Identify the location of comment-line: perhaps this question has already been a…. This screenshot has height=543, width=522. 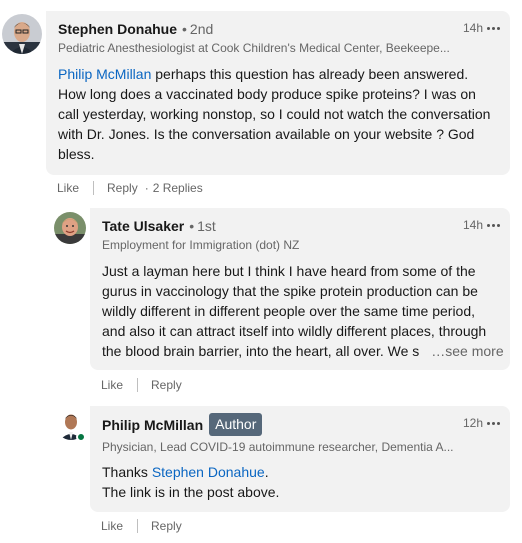
(310, 74).